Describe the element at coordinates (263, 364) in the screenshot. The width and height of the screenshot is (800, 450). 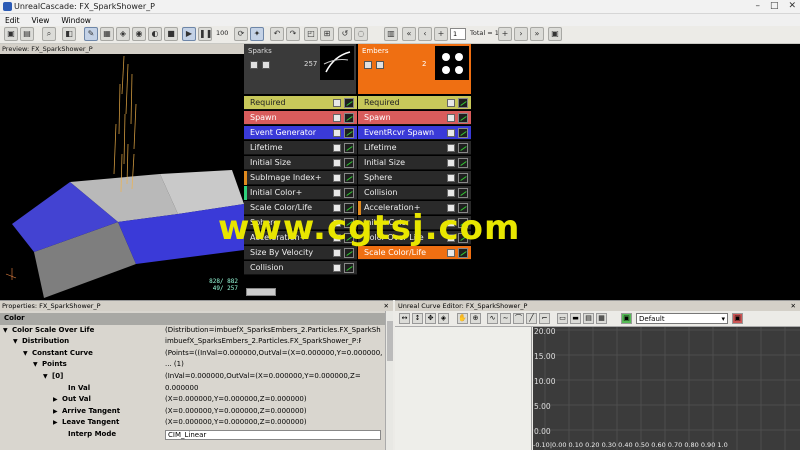
I see `property-value: ... (1)` at that location.